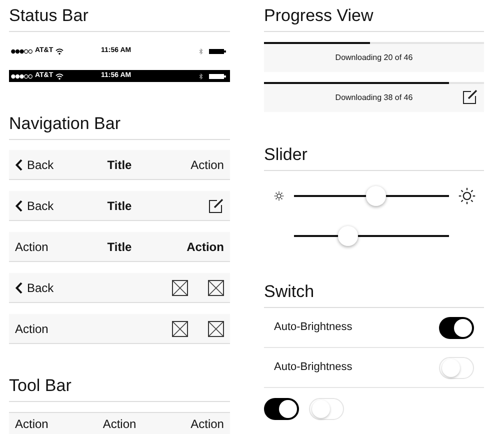 The width and height of the screenshot is (501, 434). Describe the element at coordinates (374, 58) in the screenshot. I see `progress-label: Downloading 20 of 46` at that location.